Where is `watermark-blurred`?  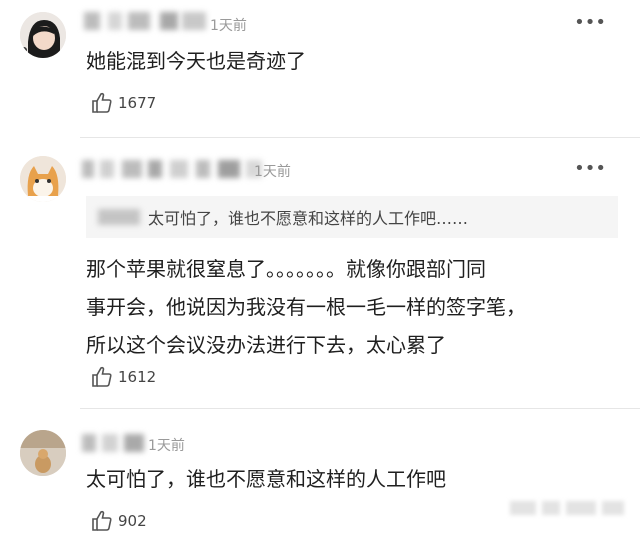 watermark-blurred is located at coordinates (560, 508).